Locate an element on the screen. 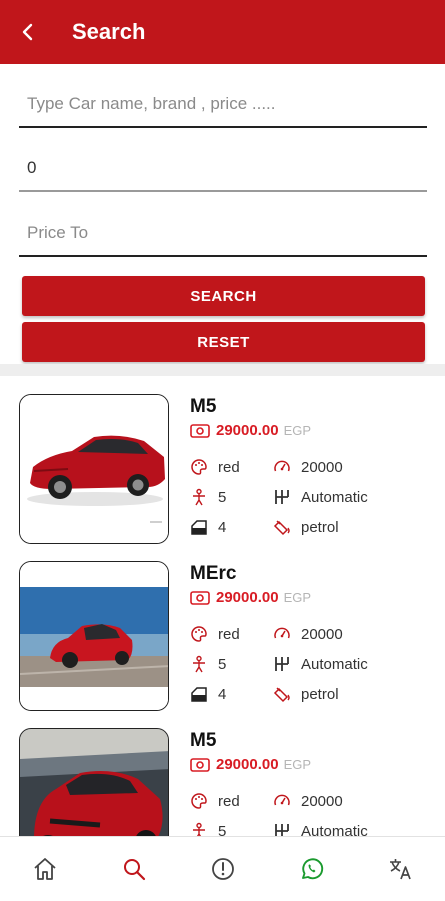 This screenshot has width=445, height=901. section-divider is located at coordinates (222, 370).